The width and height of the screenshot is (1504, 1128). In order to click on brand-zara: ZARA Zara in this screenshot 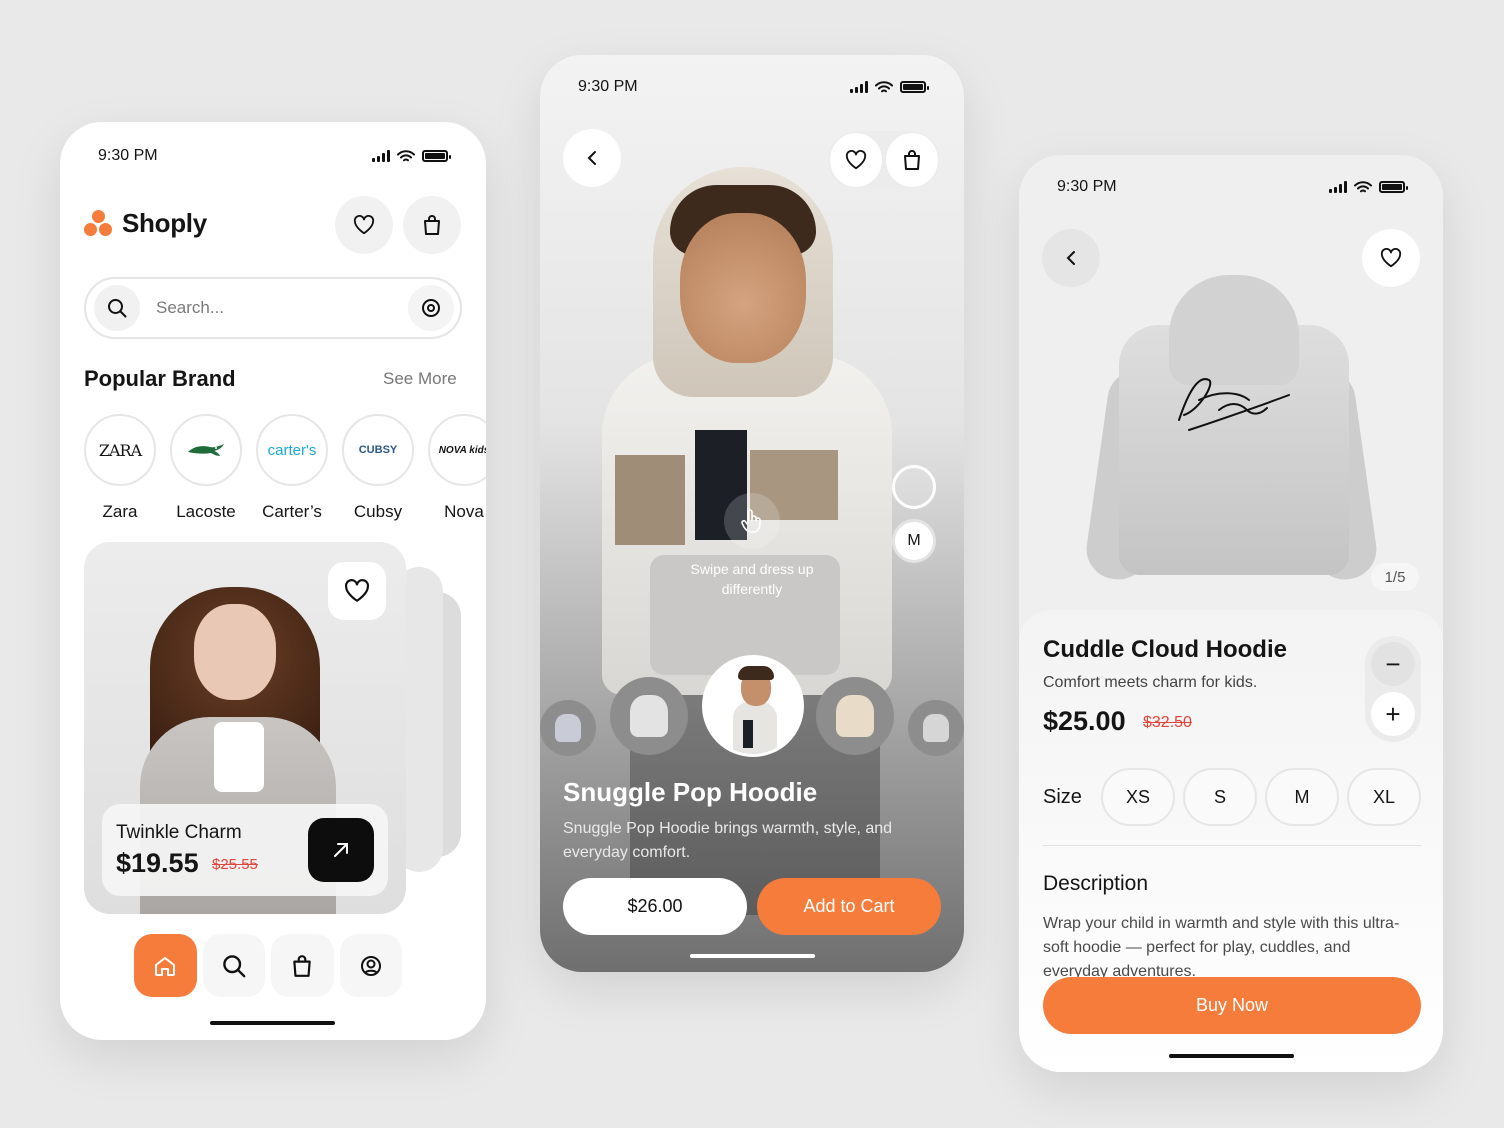, I will do `click(120, 468)`.